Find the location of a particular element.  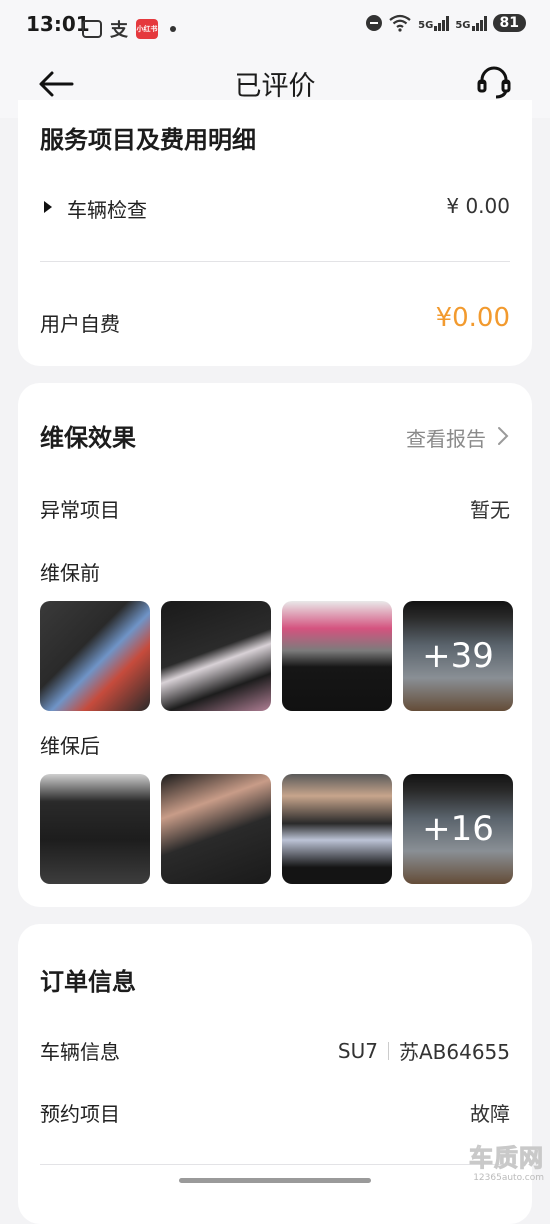

order-info-title: 订单信息 is located at coordinates (88, 982).